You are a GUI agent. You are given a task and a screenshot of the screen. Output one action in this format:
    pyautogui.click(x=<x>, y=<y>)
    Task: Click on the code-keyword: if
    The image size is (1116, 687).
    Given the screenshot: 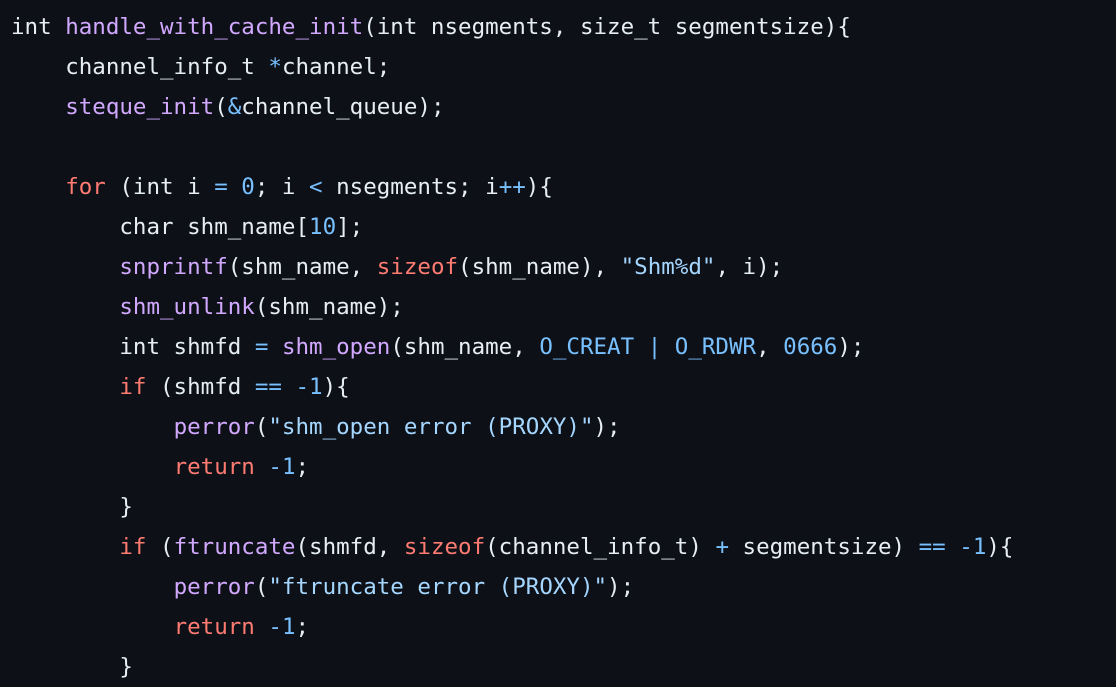 What is the action you would take?
    pyautogui.click(x=133, y=387)
    